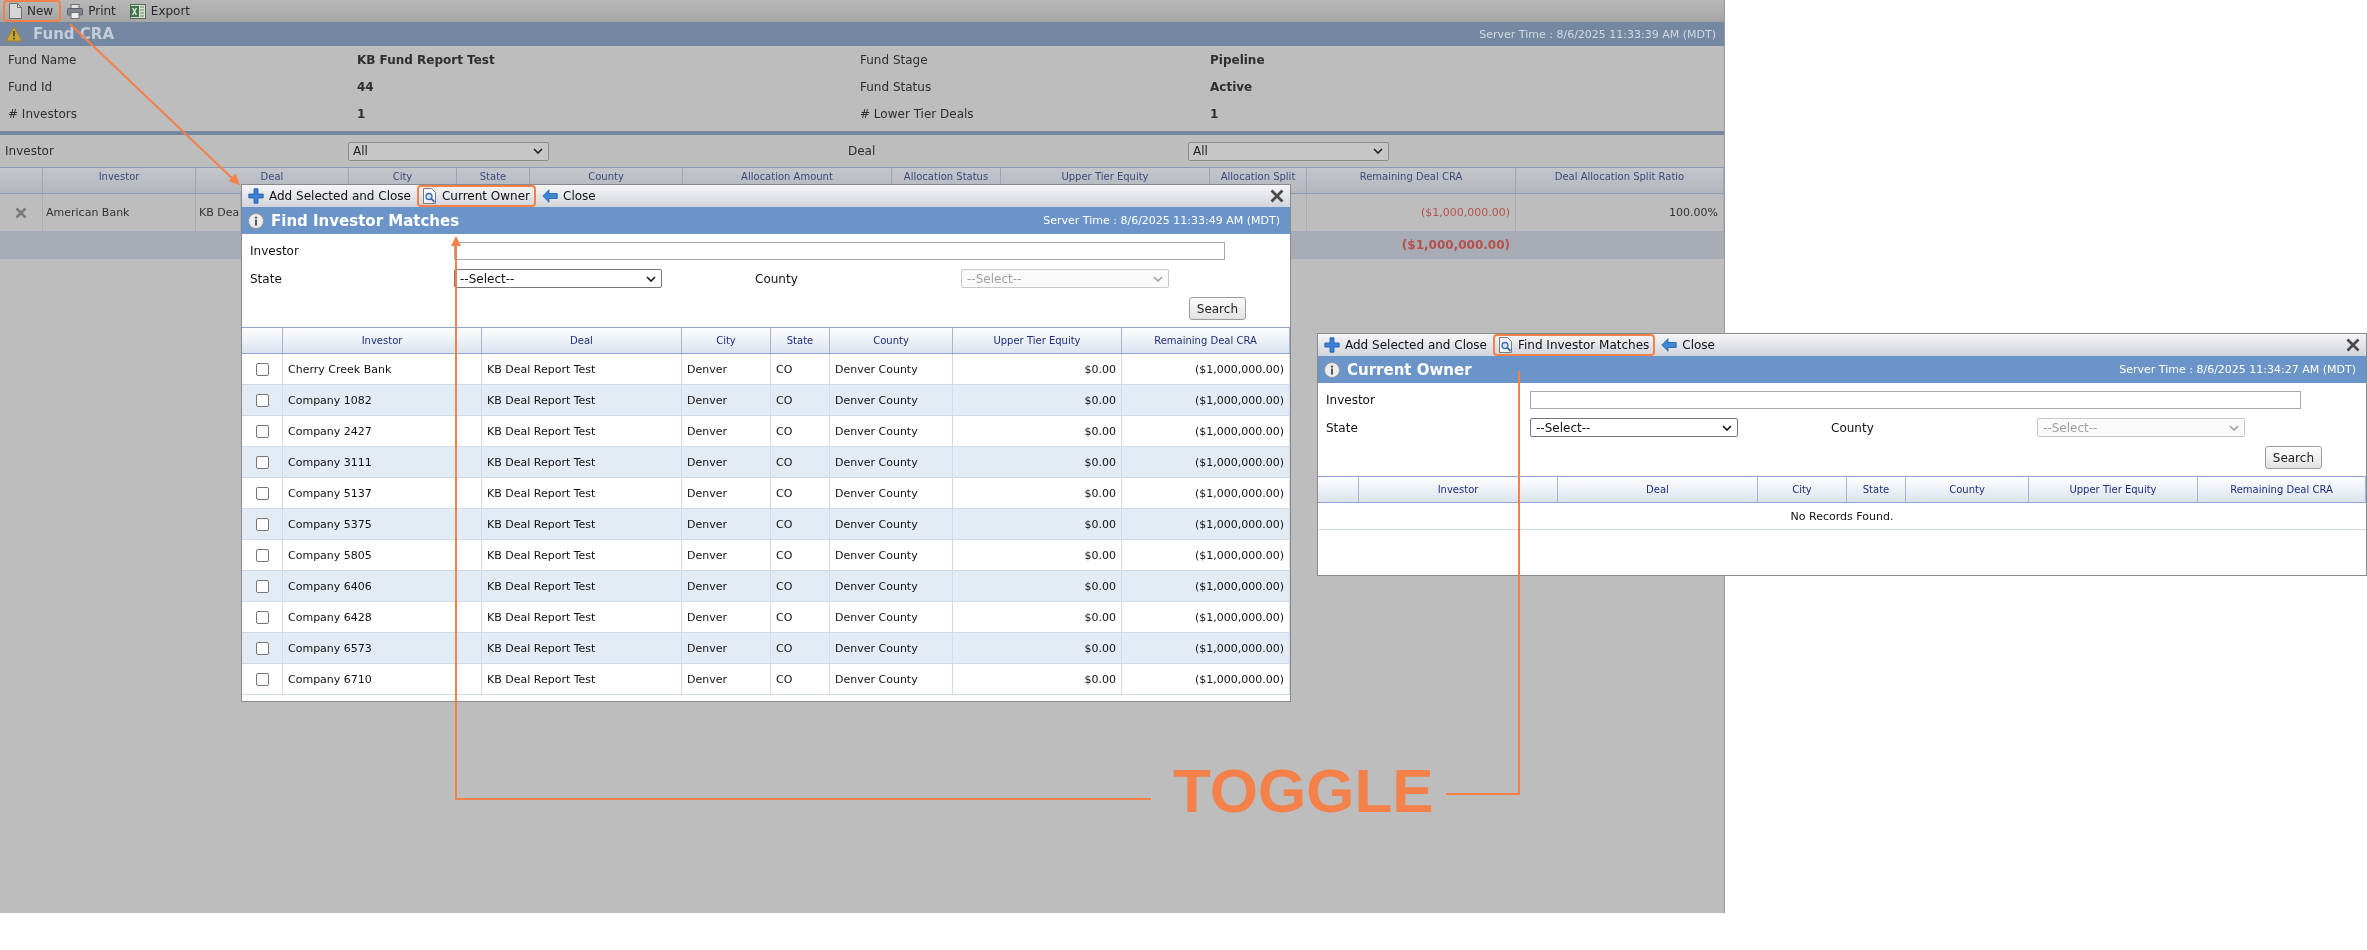 The width and height of the screenshot is (2367, 950). What do you see at coordinates (766, 679) in the screenshot?
I see `table-row: Company 6710 KB Deal Report Test Denver CO Denver County $0.00 ($1,000,000.00)` at bounding box center [766, 679].